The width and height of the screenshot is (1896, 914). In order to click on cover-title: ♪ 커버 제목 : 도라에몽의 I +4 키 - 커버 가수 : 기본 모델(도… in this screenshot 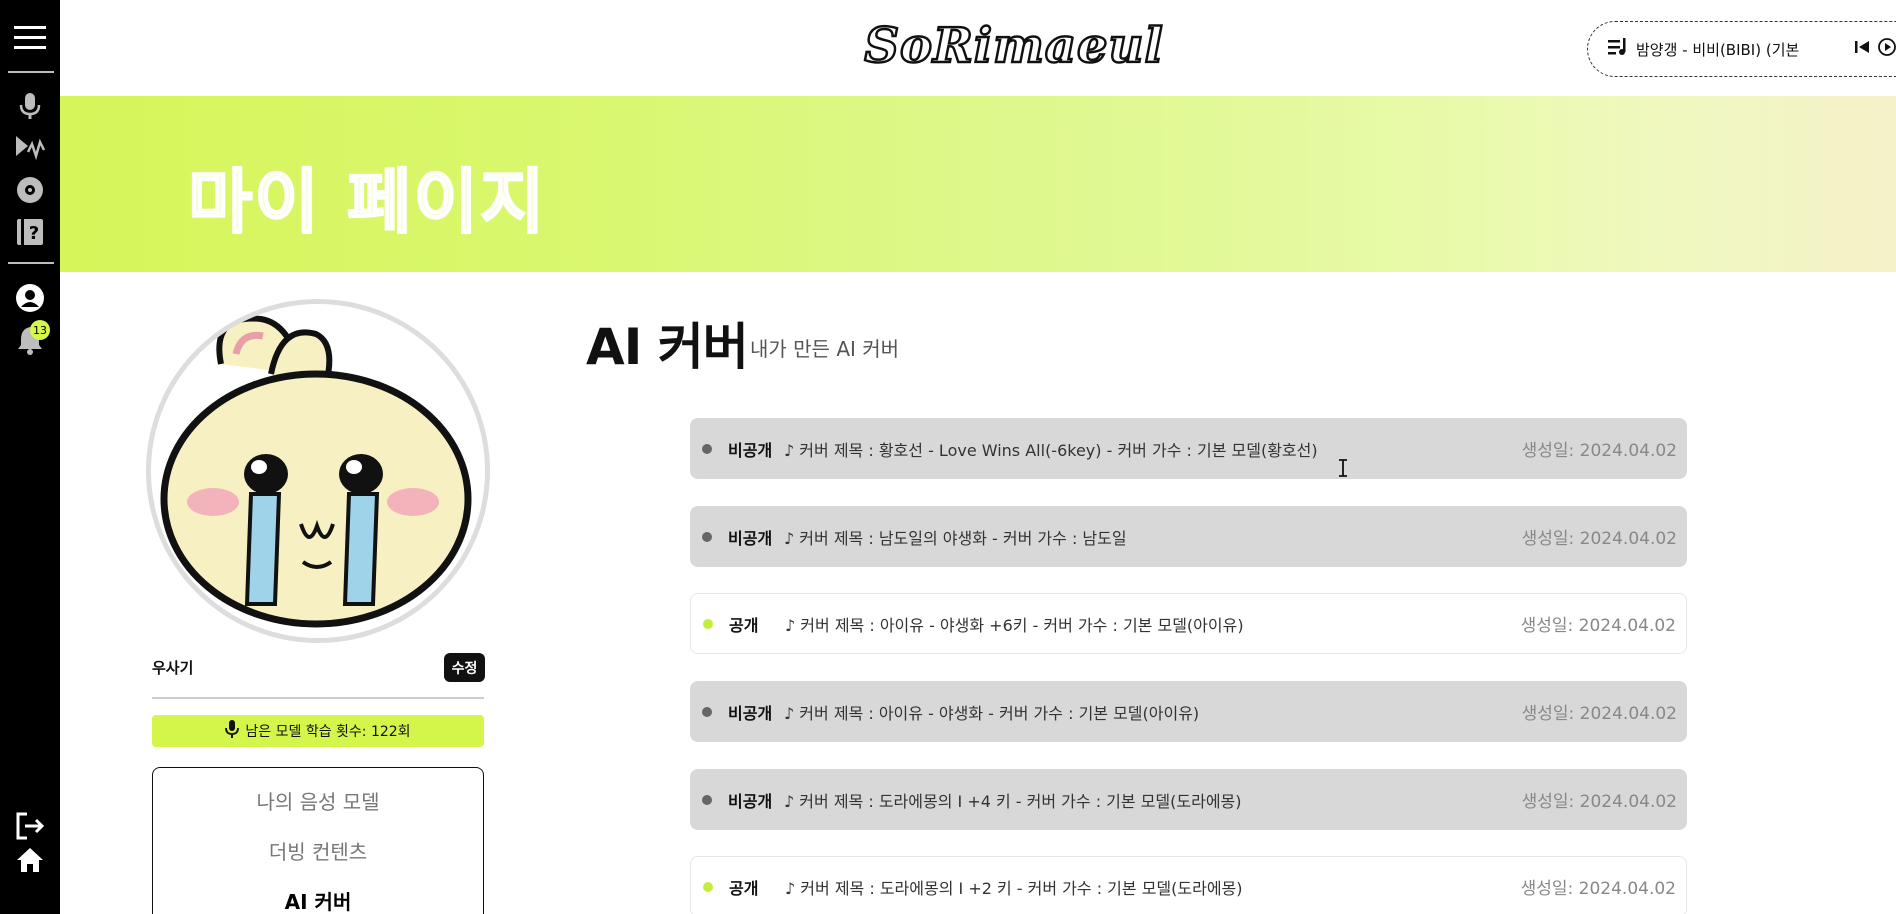, I will do `click(1013, 801)`.